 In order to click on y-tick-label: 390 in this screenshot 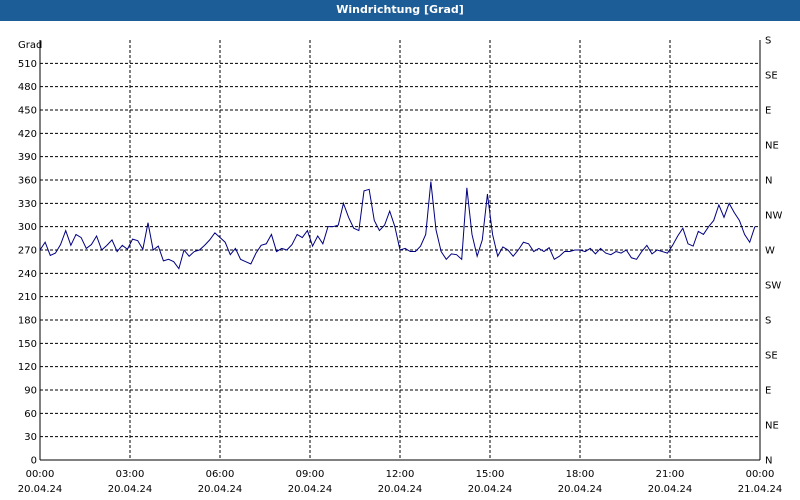, I will do `click(27, 157)`.